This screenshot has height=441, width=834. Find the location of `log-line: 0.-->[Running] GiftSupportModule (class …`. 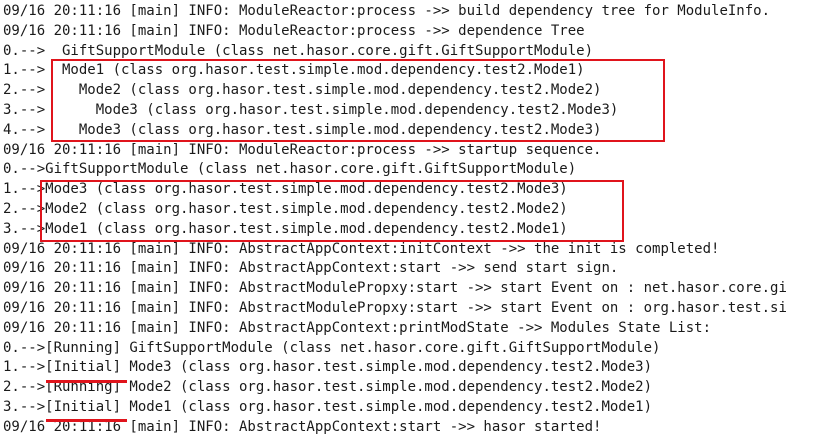

log-line: 0.-->[Running] GiftSupportModule (class … is located at coordinates (332, 347).